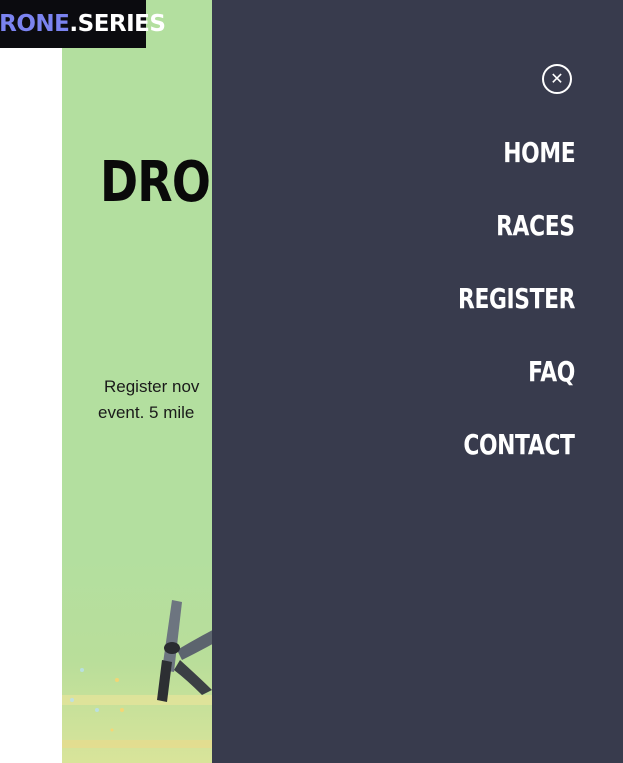  What do you see at coordinates (35, 24) in the screenshot?
I see `logo-brand: DRONE` at bounding box center [35, 24].